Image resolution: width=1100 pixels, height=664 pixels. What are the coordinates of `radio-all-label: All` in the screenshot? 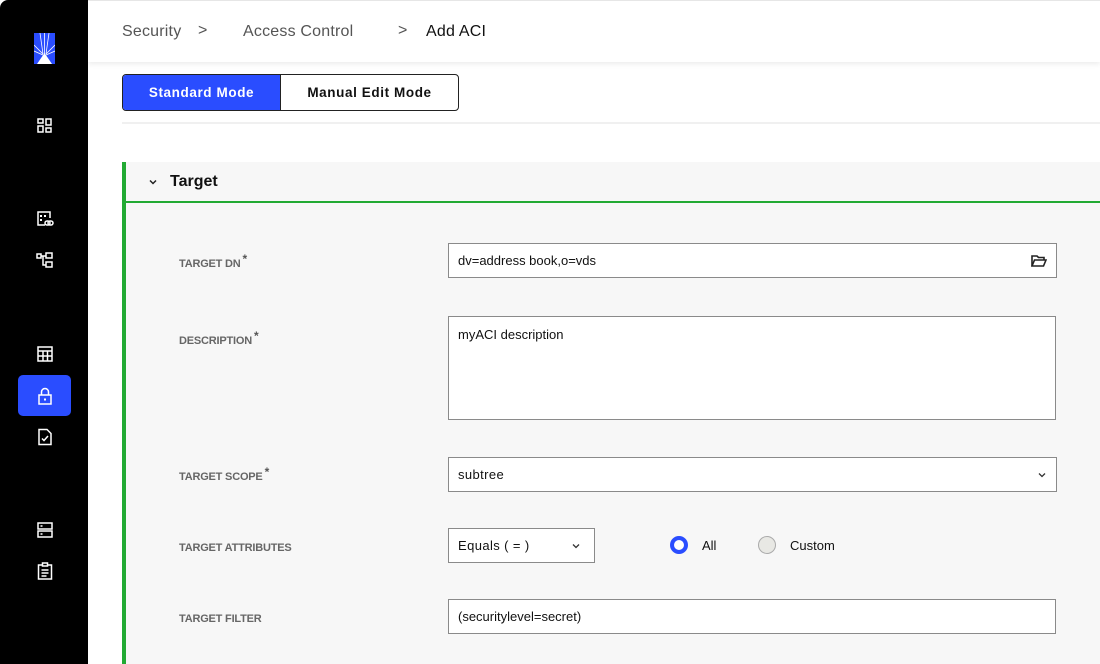 It's located at (709, 545).